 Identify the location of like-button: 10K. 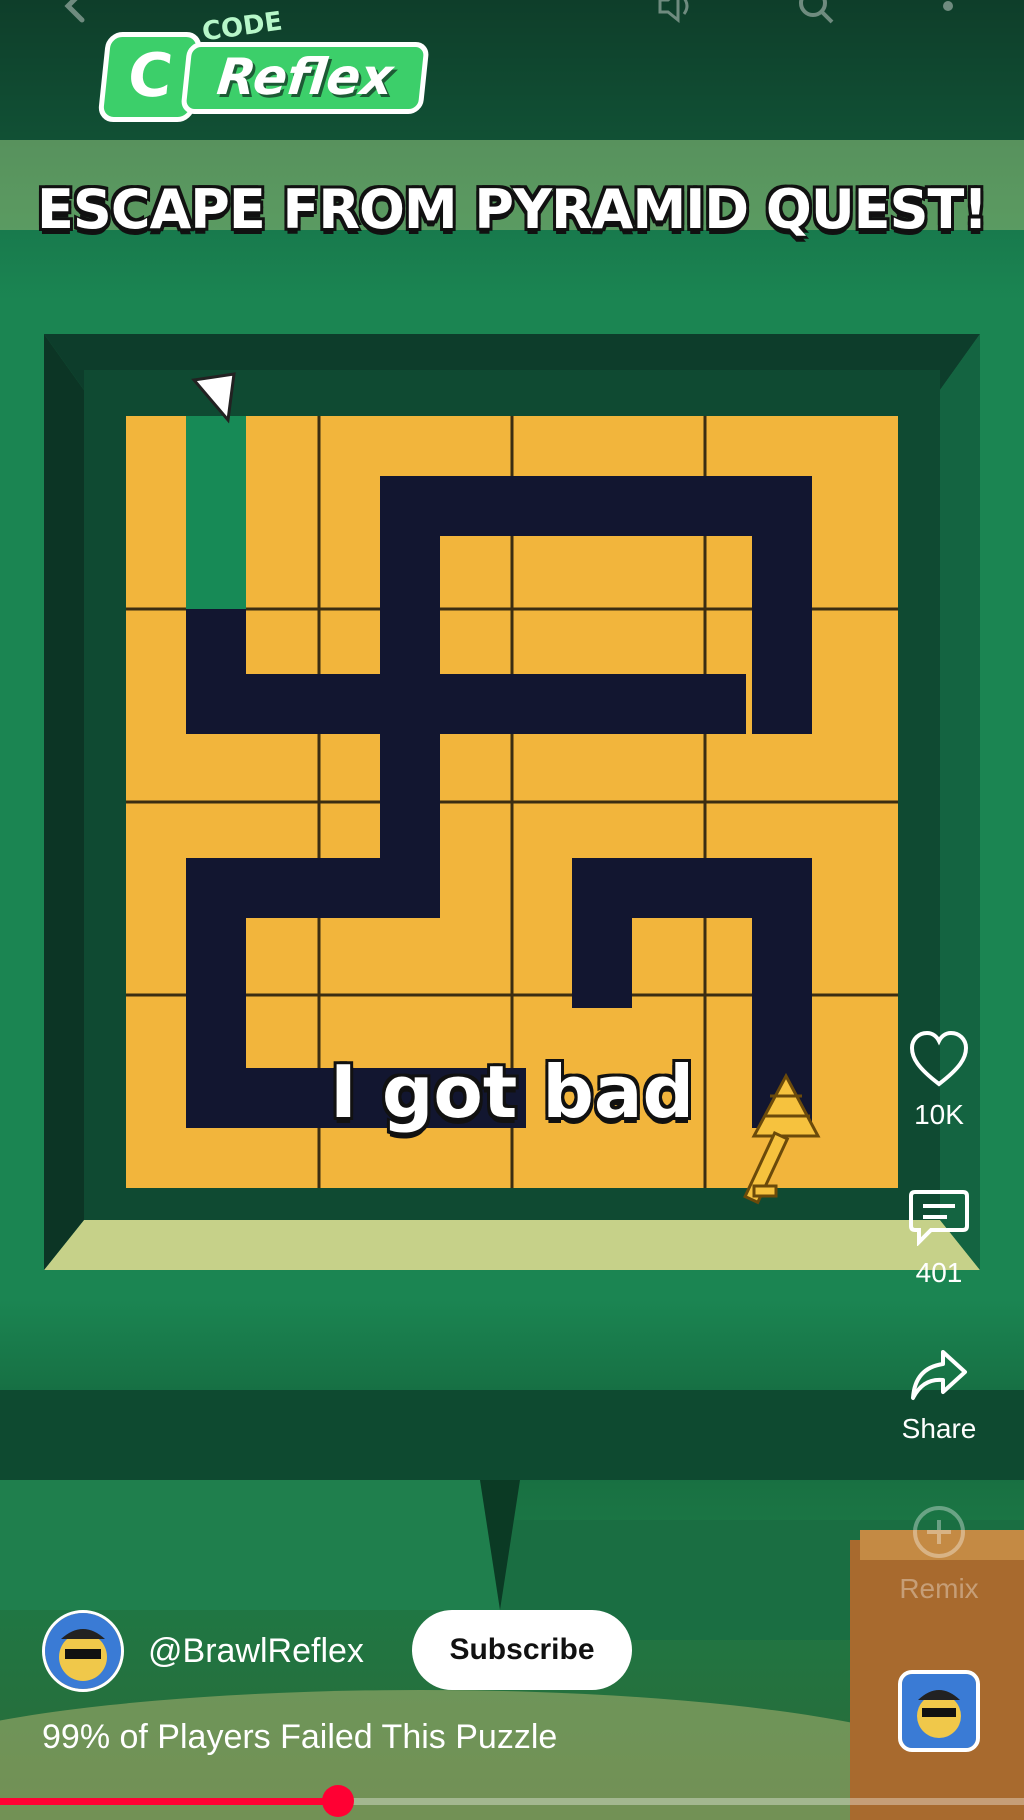
(939, 1080).